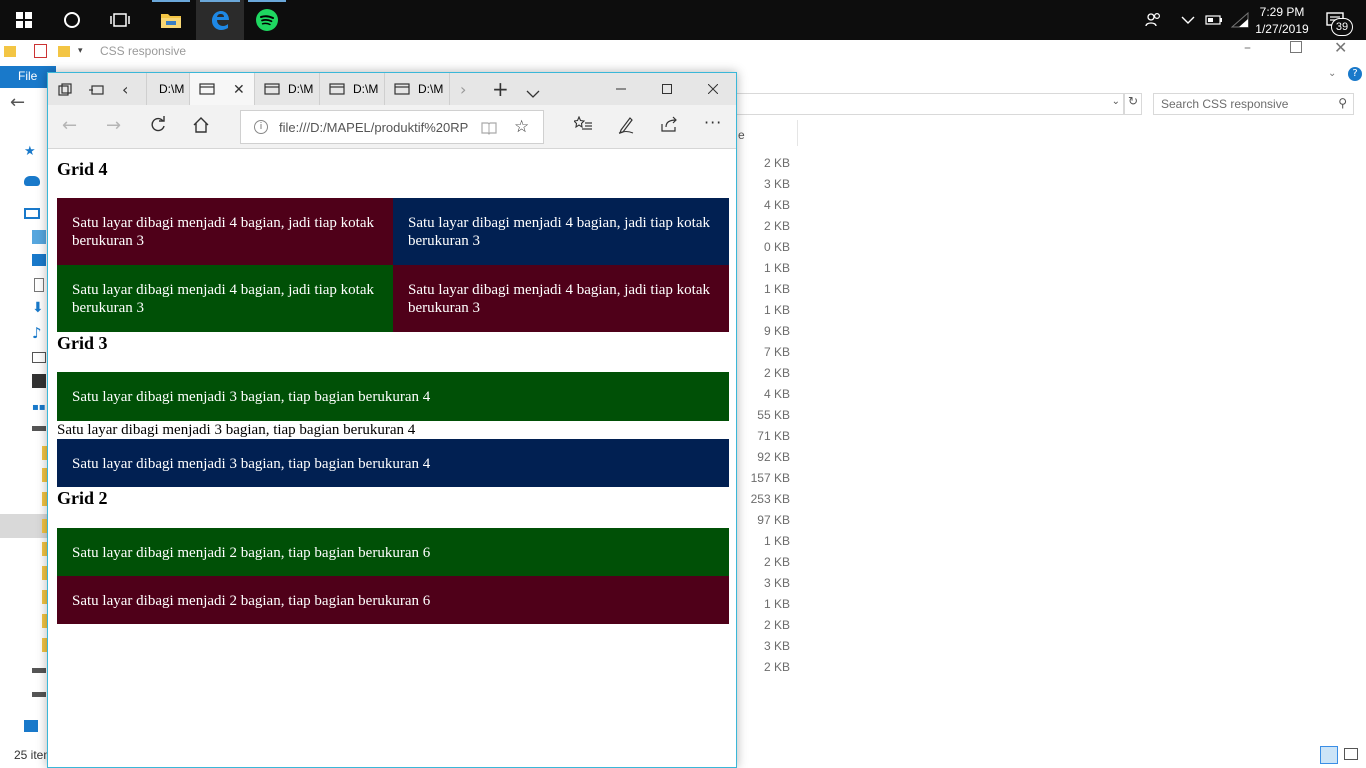 This screenshot has height=768, width=1366. Describe the element at coordinates (670, 126) in the screenshot. I see `share-icon` at that location.